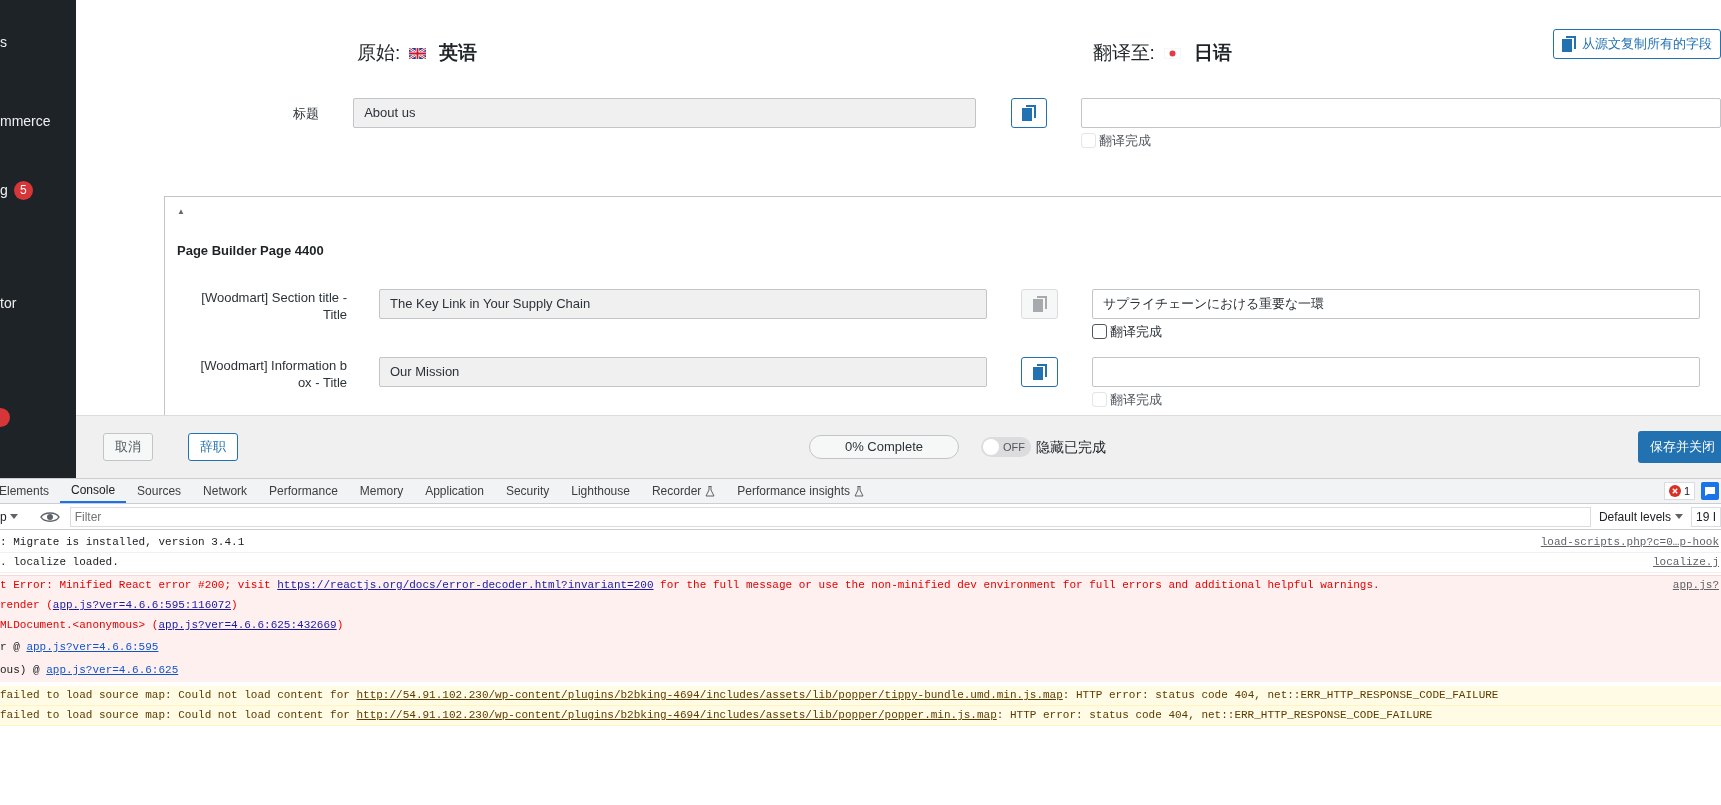 This screenshot has width=1721, height=805. I want to click on levels-dropdown: Default levels, so click(1644, 516).